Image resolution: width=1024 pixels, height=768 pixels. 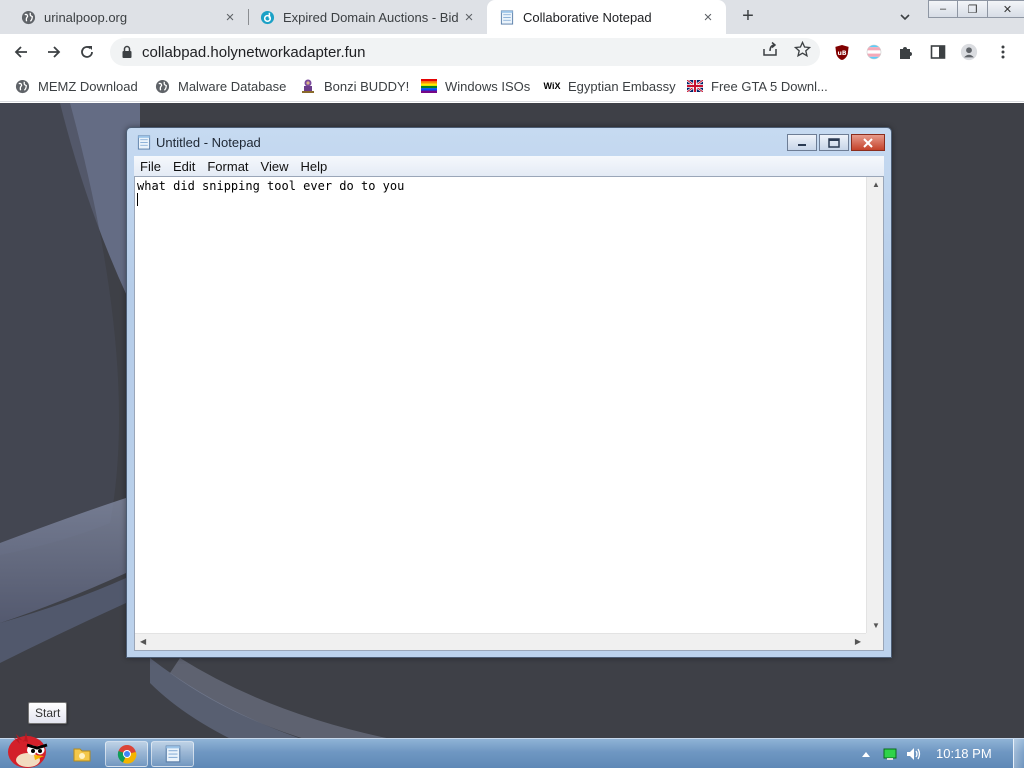 I want to click on folder-icon, so click(x=81, y=755).